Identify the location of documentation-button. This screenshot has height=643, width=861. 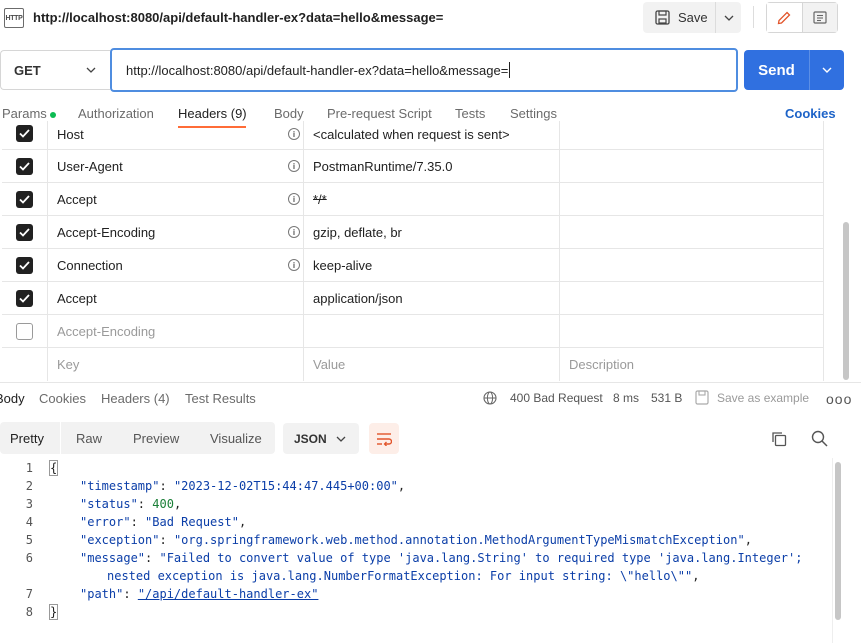
(819, 17).